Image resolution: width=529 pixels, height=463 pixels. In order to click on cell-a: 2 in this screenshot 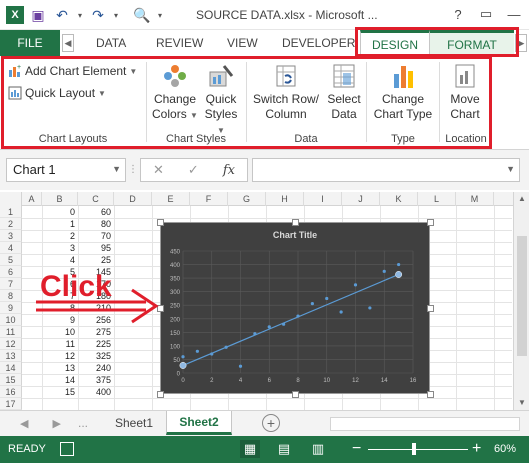, I will do `click(60, 236)`.